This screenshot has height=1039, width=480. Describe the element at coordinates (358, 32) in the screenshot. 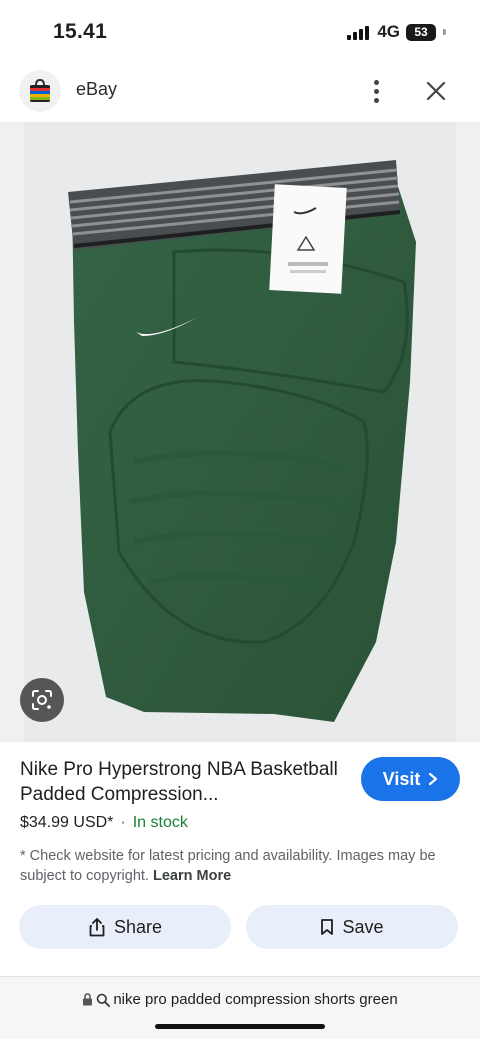

I see `signal-icon` at that location.